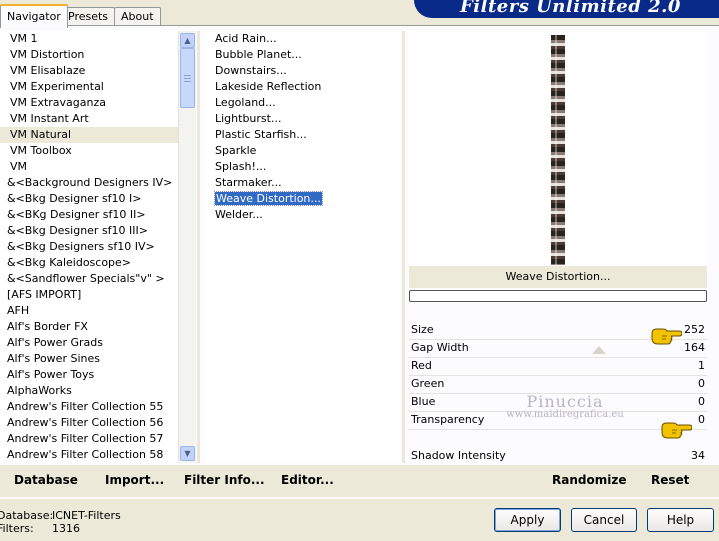 This screenshot has height=541, width=719. Describe the element at coordinates (17, 528) in the screenshot. I see `filters-count-label: Filters:` at that location.